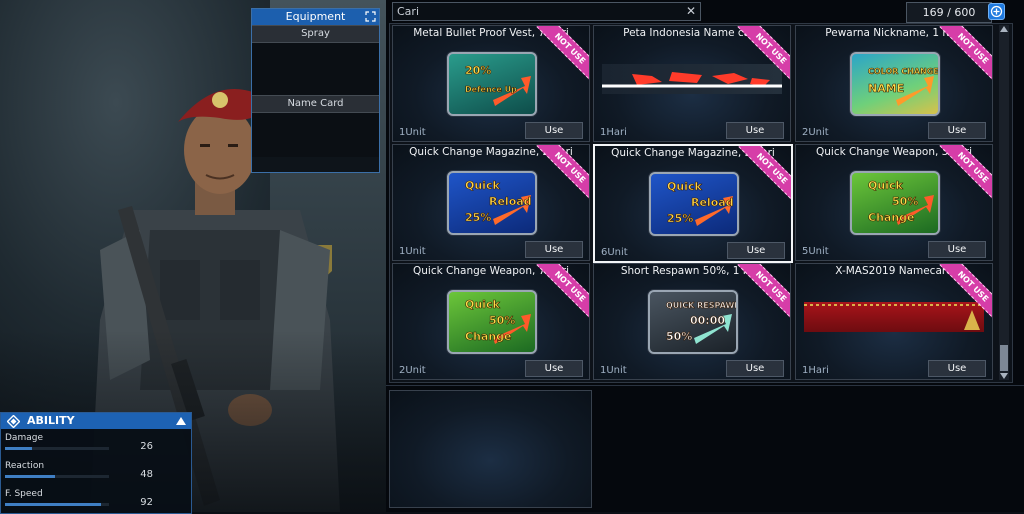  Describe the element at coordinates (903, 71) in the screenshot. I see `svg-text: COLOR CHANGE` at that location.